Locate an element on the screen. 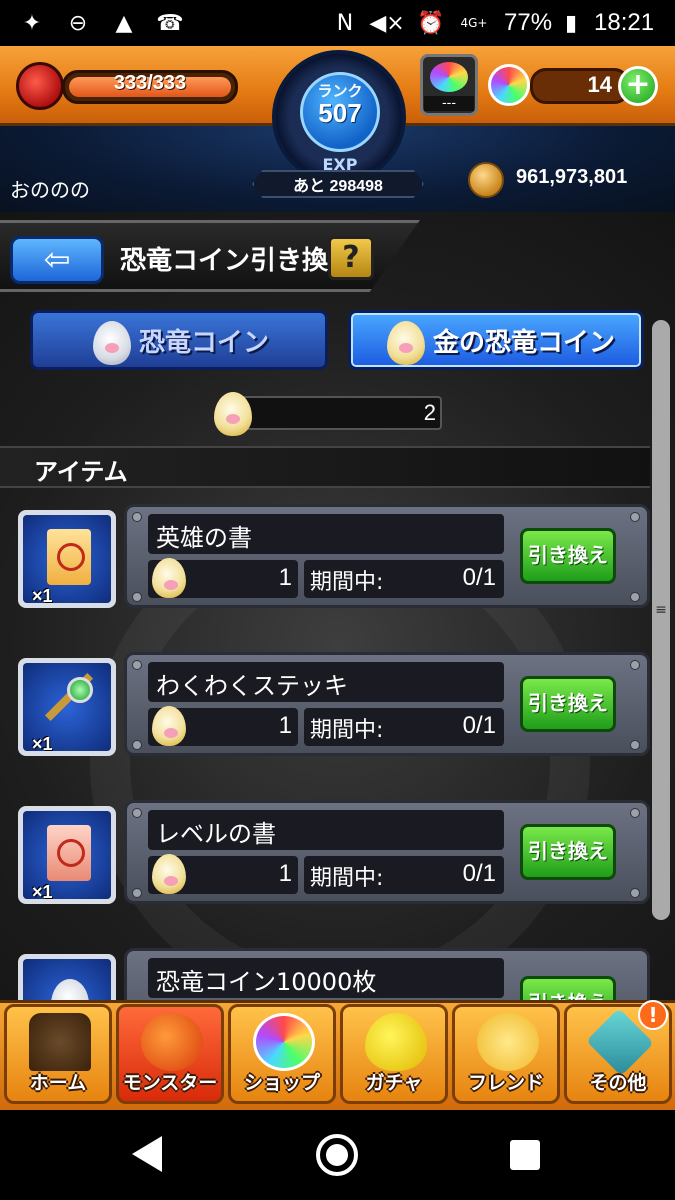 Image resolution: width=675 pixels, height=1200 pixels. system-recents-icon is located at coordinates (525, 1155).